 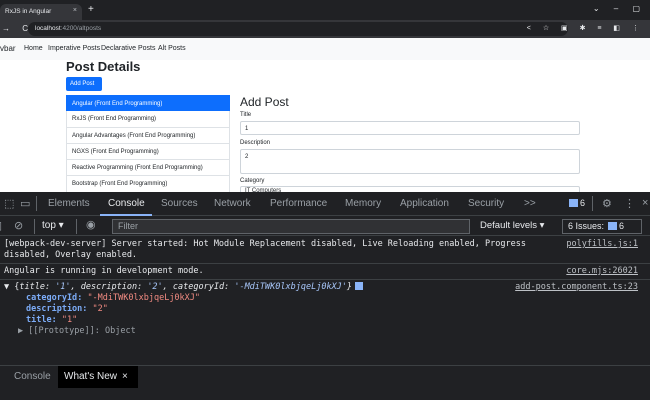 What do you see at coordinates (125, 376) in the screenshot?
I see `drawer-tab-close-icon: ×` at bounding box center [125, 376].